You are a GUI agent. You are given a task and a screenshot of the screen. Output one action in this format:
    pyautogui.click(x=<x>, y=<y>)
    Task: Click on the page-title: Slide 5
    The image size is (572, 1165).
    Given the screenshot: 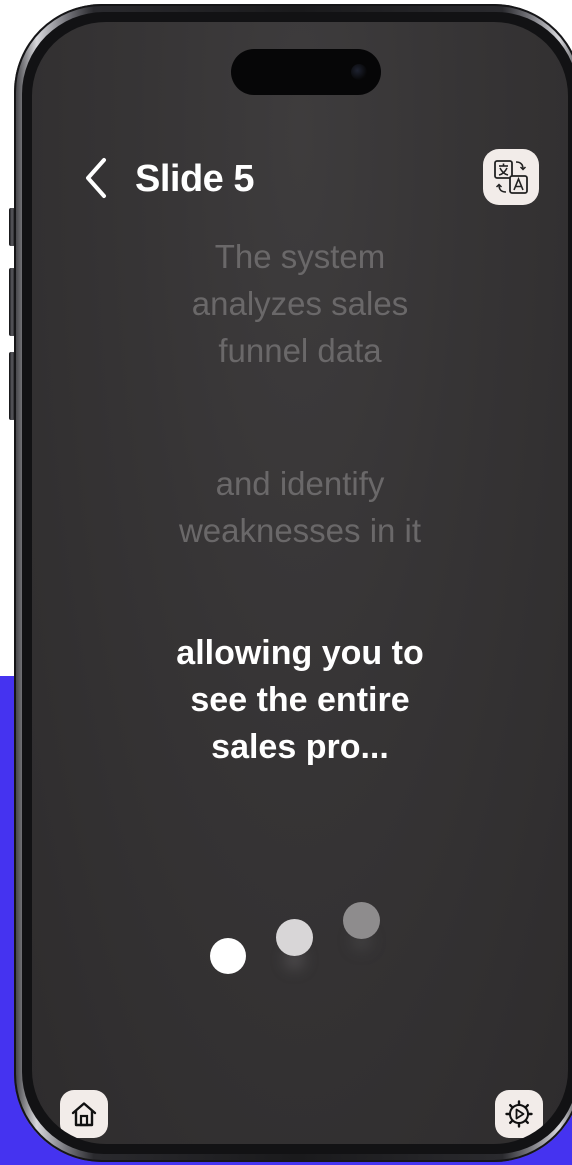 What is the action you would take?
    pyautogui.click(x=195, y=179)
    